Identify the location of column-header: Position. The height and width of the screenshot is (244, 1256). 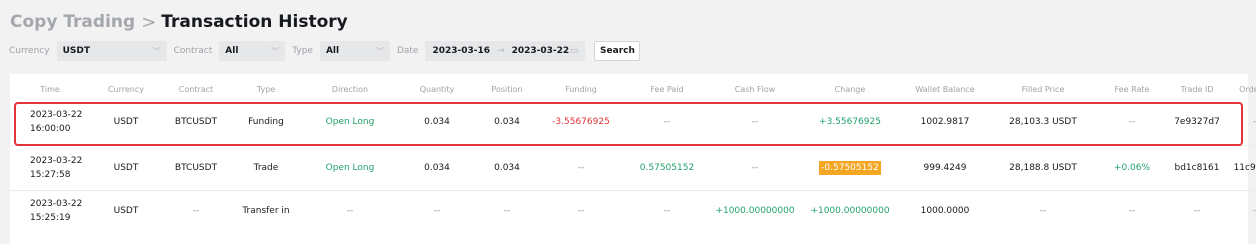
(507, 89).